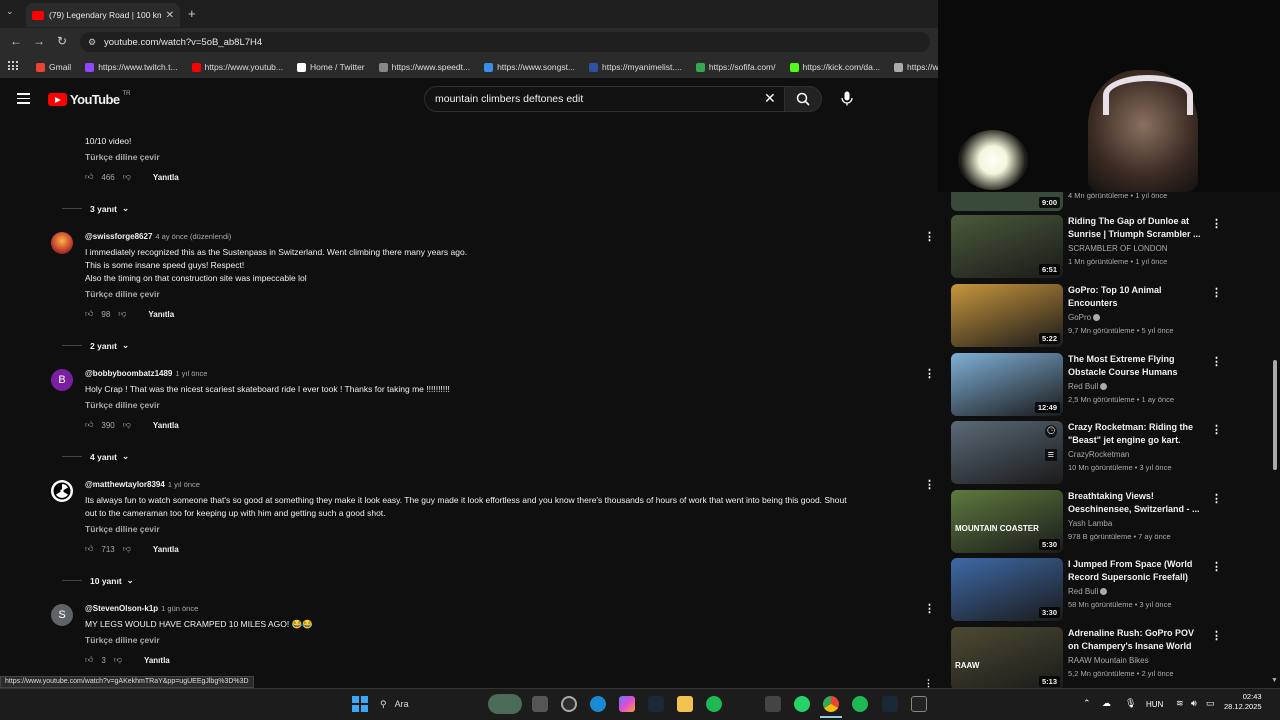 This screenshot has width=1280, height=720. Describe the element at coordinates (569, 704) in the screenshot. I see `settings-app-icon` at that location.